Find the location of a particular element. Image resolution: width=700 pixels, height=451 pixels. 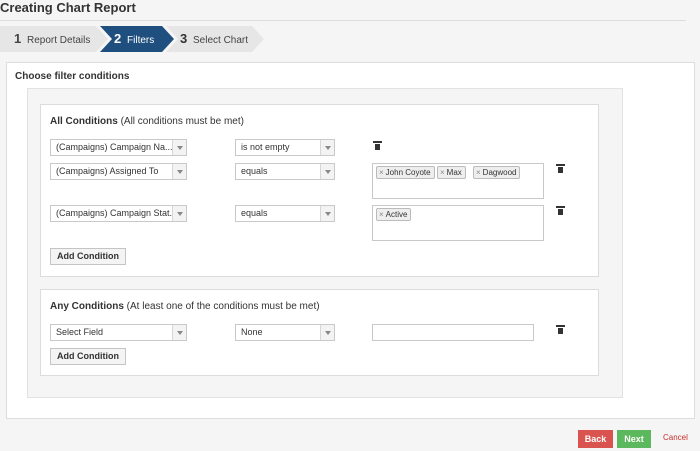

tag-label: Max is located at coordinates (454, 172).